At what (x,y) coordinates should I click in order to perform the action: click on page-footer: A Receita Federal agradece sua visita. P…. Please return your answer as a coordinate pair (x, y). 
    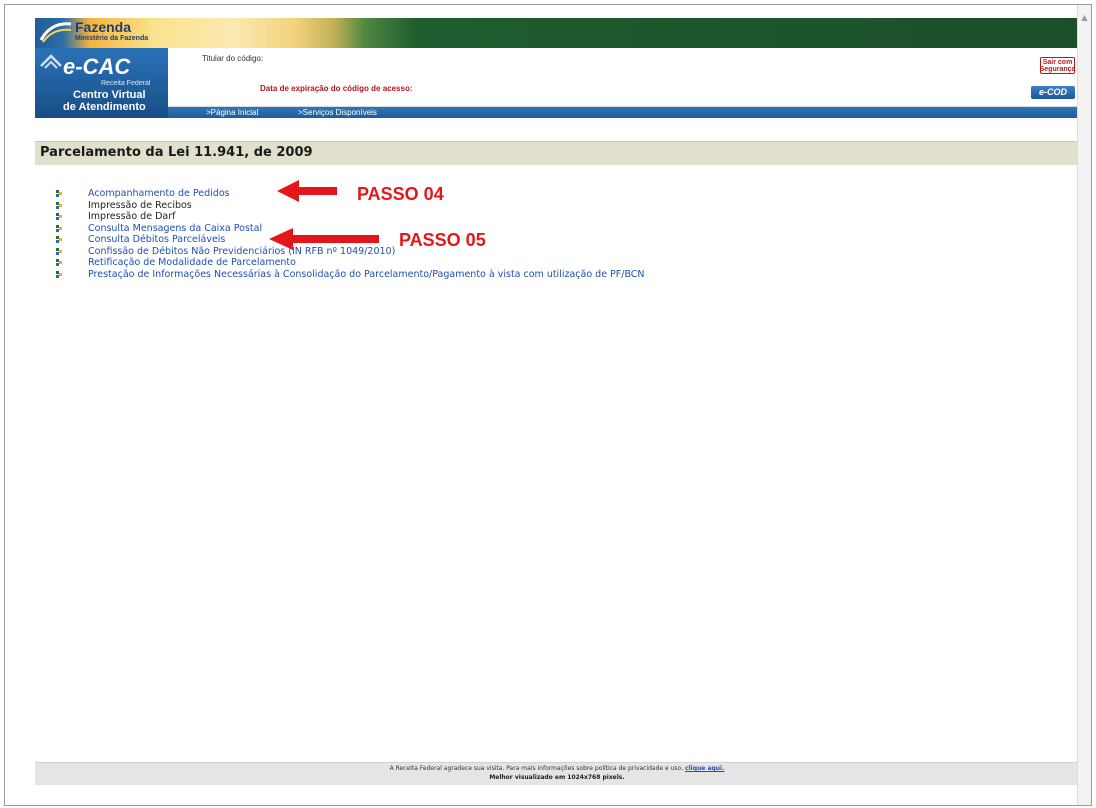
    Looking at the image, I should click on (557, 773).